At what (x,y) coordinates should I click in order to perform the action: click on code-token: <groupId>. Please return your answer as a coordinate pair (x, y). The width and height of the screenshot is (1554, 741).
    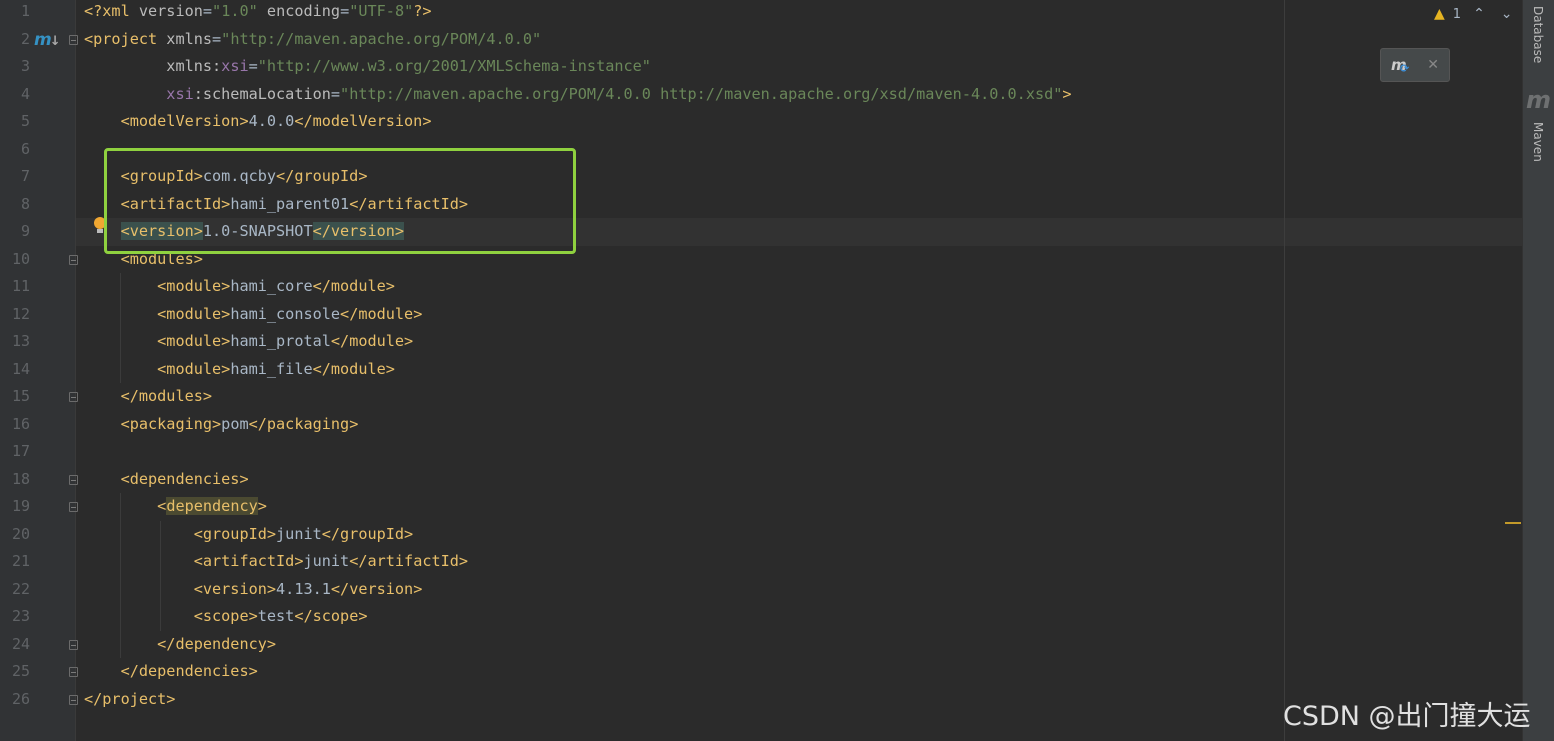
    Looking at the image, I should click on (235, 533).